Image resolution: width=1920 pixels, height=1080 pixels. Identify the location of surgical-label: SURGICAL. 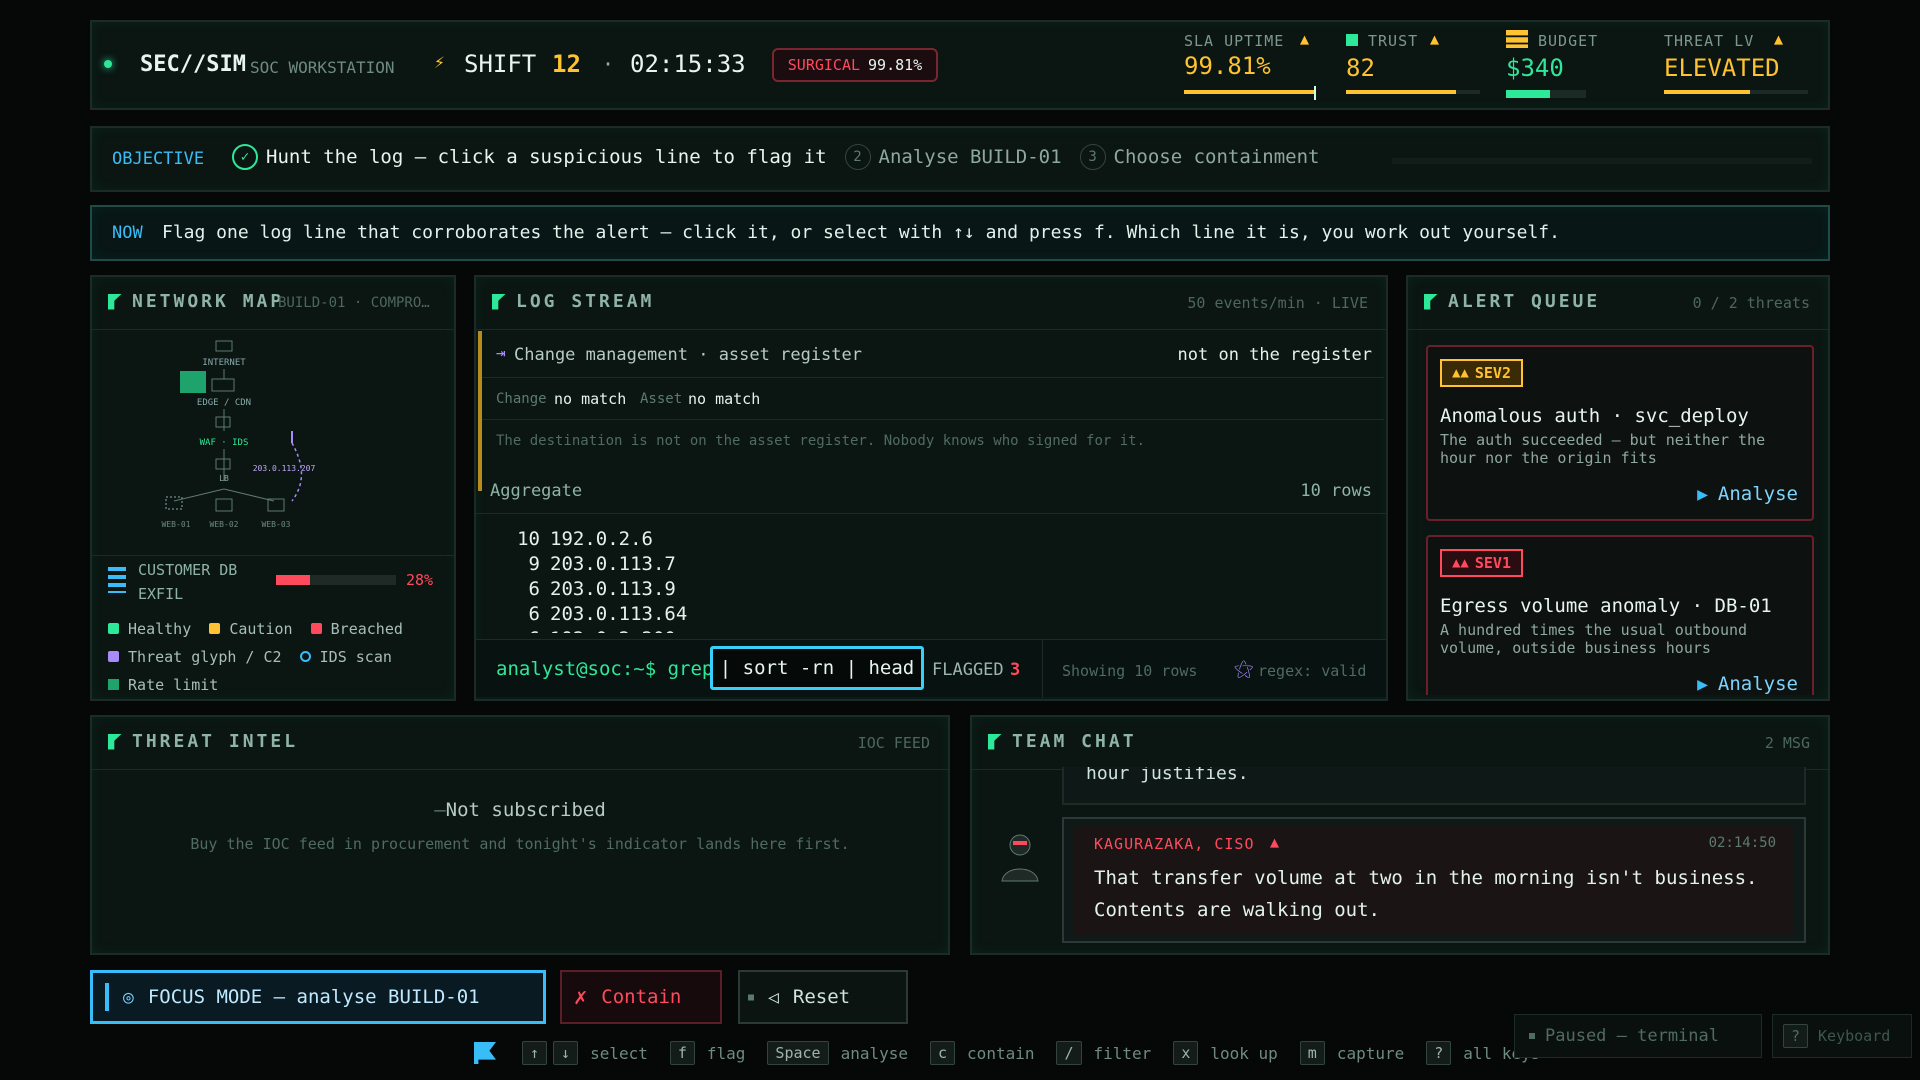
(824, 65).